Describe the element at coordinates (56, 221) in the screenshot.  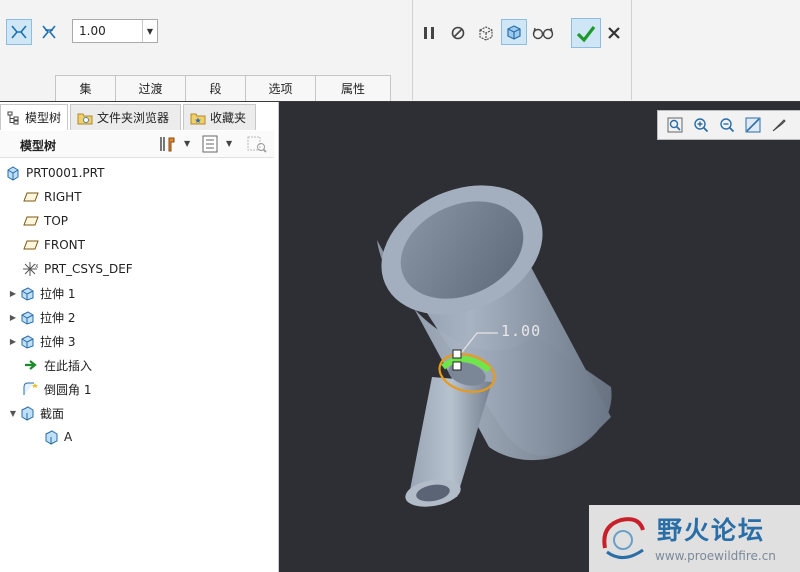
I see `tree-item-label: TOP` at that location.